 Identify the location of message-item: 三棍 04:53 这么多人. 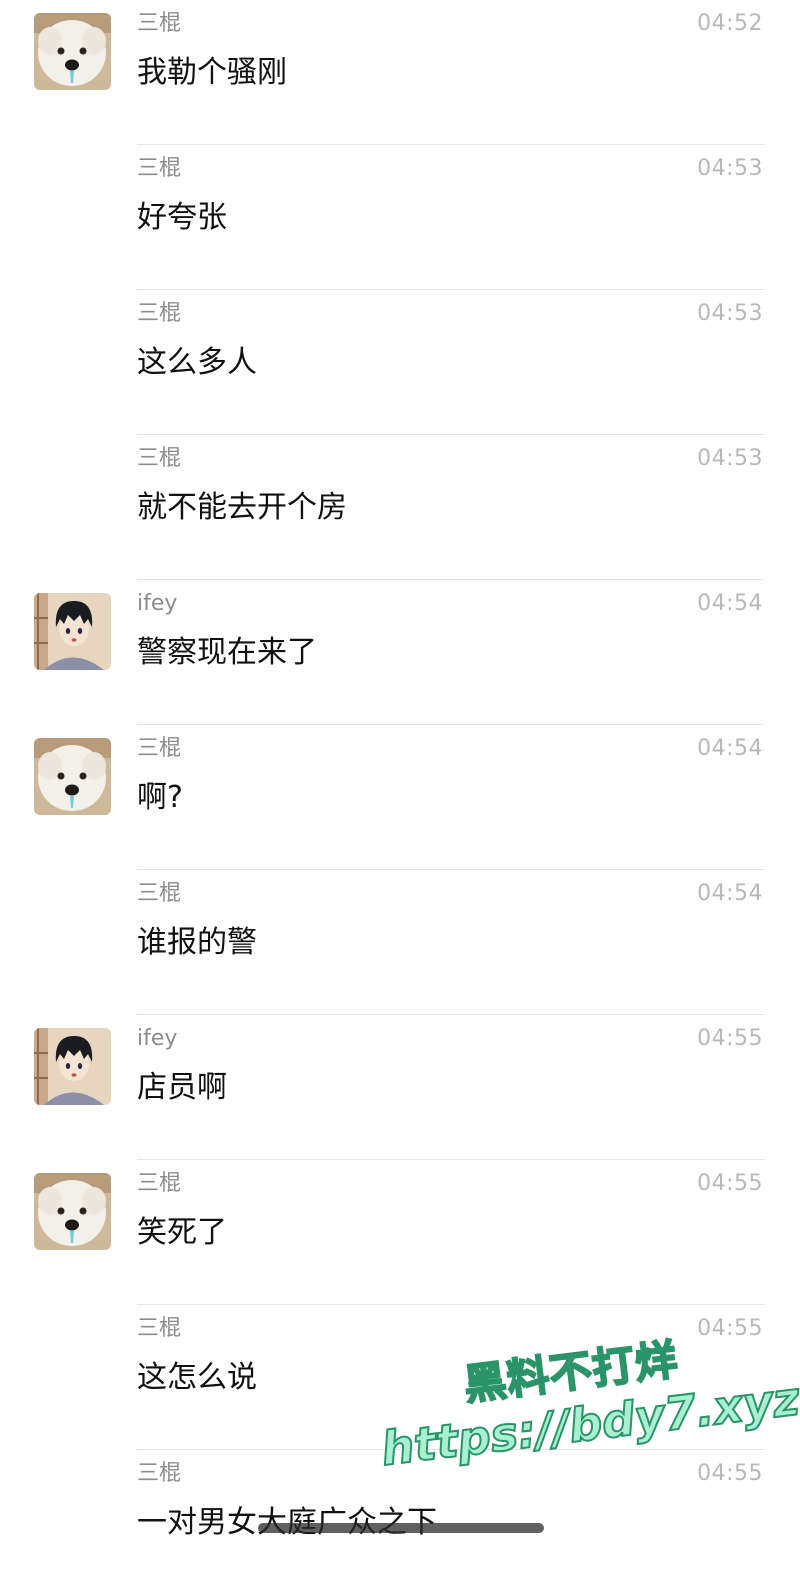
(400, 362).